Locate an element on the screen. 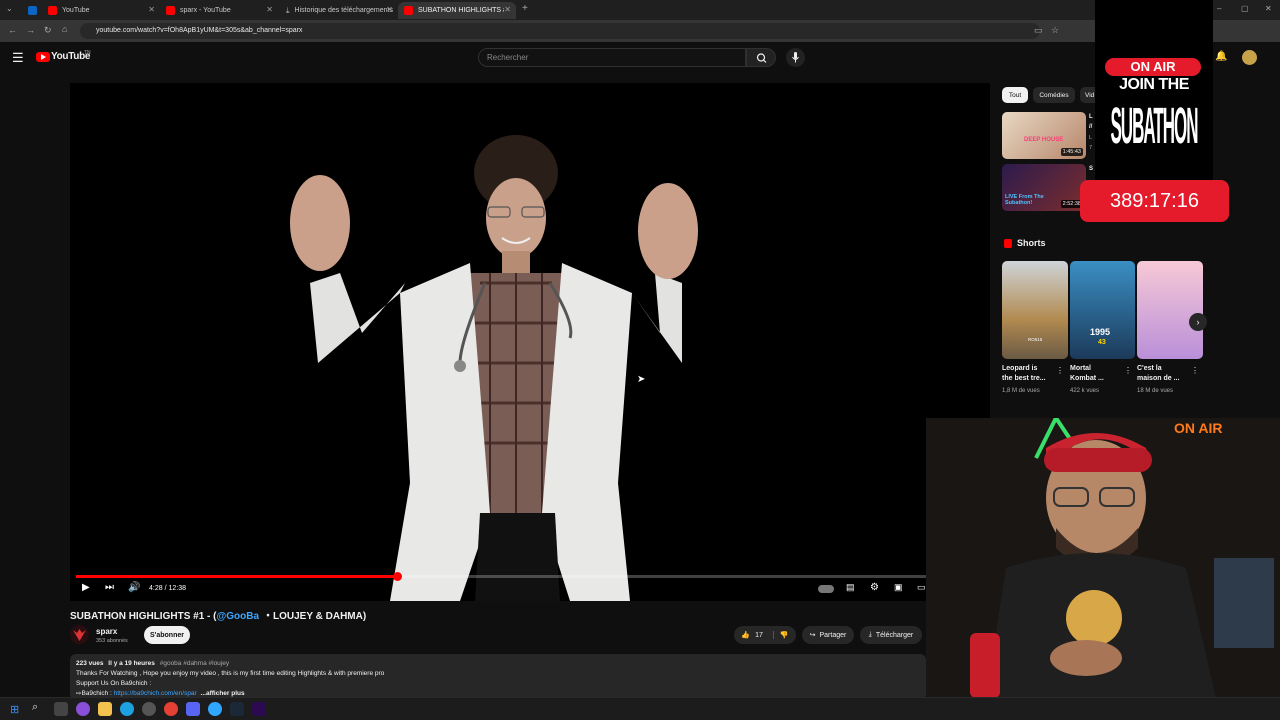 Image resolution: width=1280 pixels, height=720 pixels. volume-icon: 🔊 is located at coordinates (134, 587).